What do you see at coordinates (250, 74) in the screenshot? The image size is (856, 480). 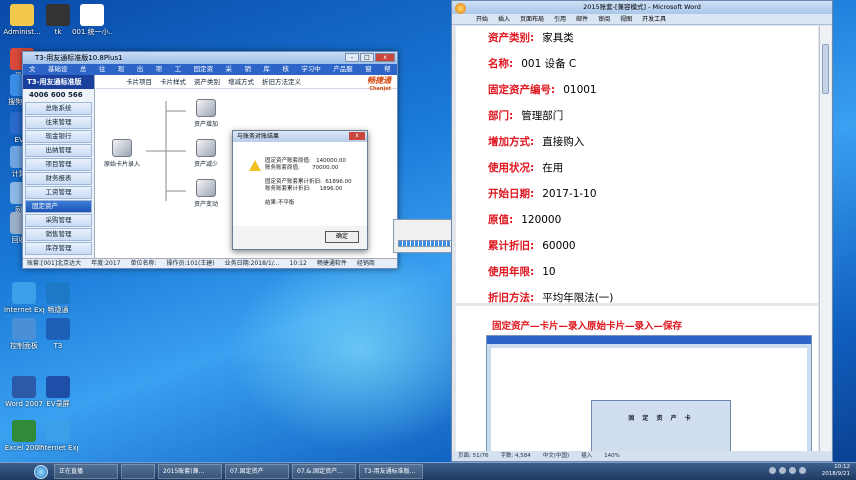 I see `menu-item: 销售` at bounding box center [250, 74].